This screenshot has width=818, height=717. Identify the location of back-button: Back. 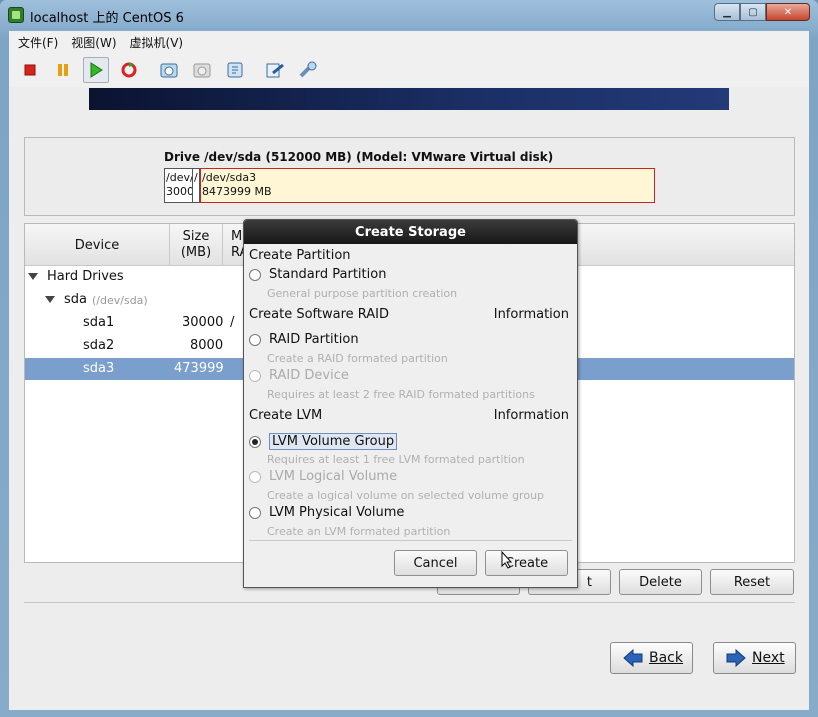
(651, 658).